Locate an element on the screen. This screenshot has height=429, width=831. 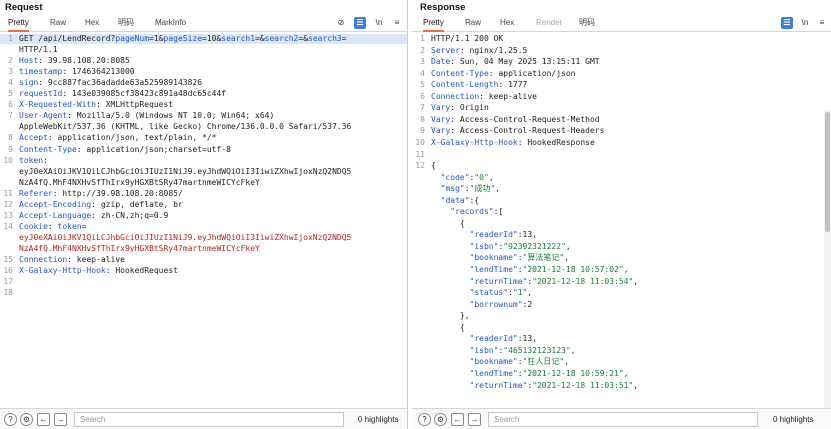
code-line: 15 Connection: keep-alive is located at coordinates (203, 260).